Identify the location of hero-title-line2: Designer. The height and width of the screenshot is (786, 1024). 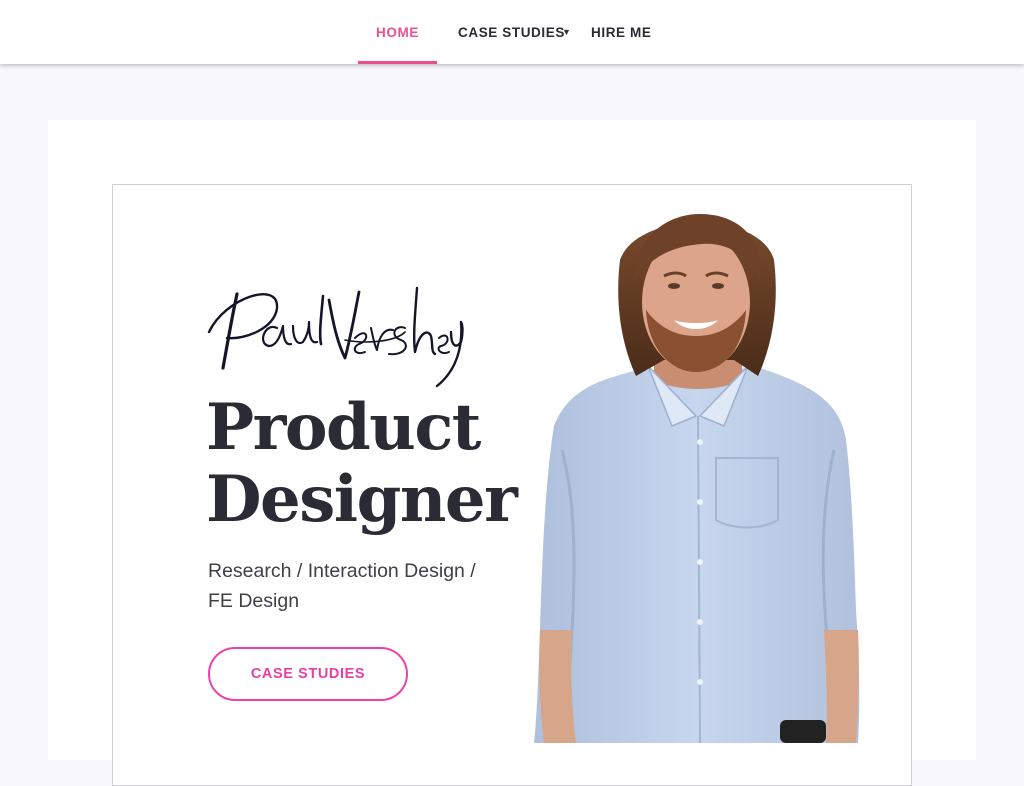
(362, 499).